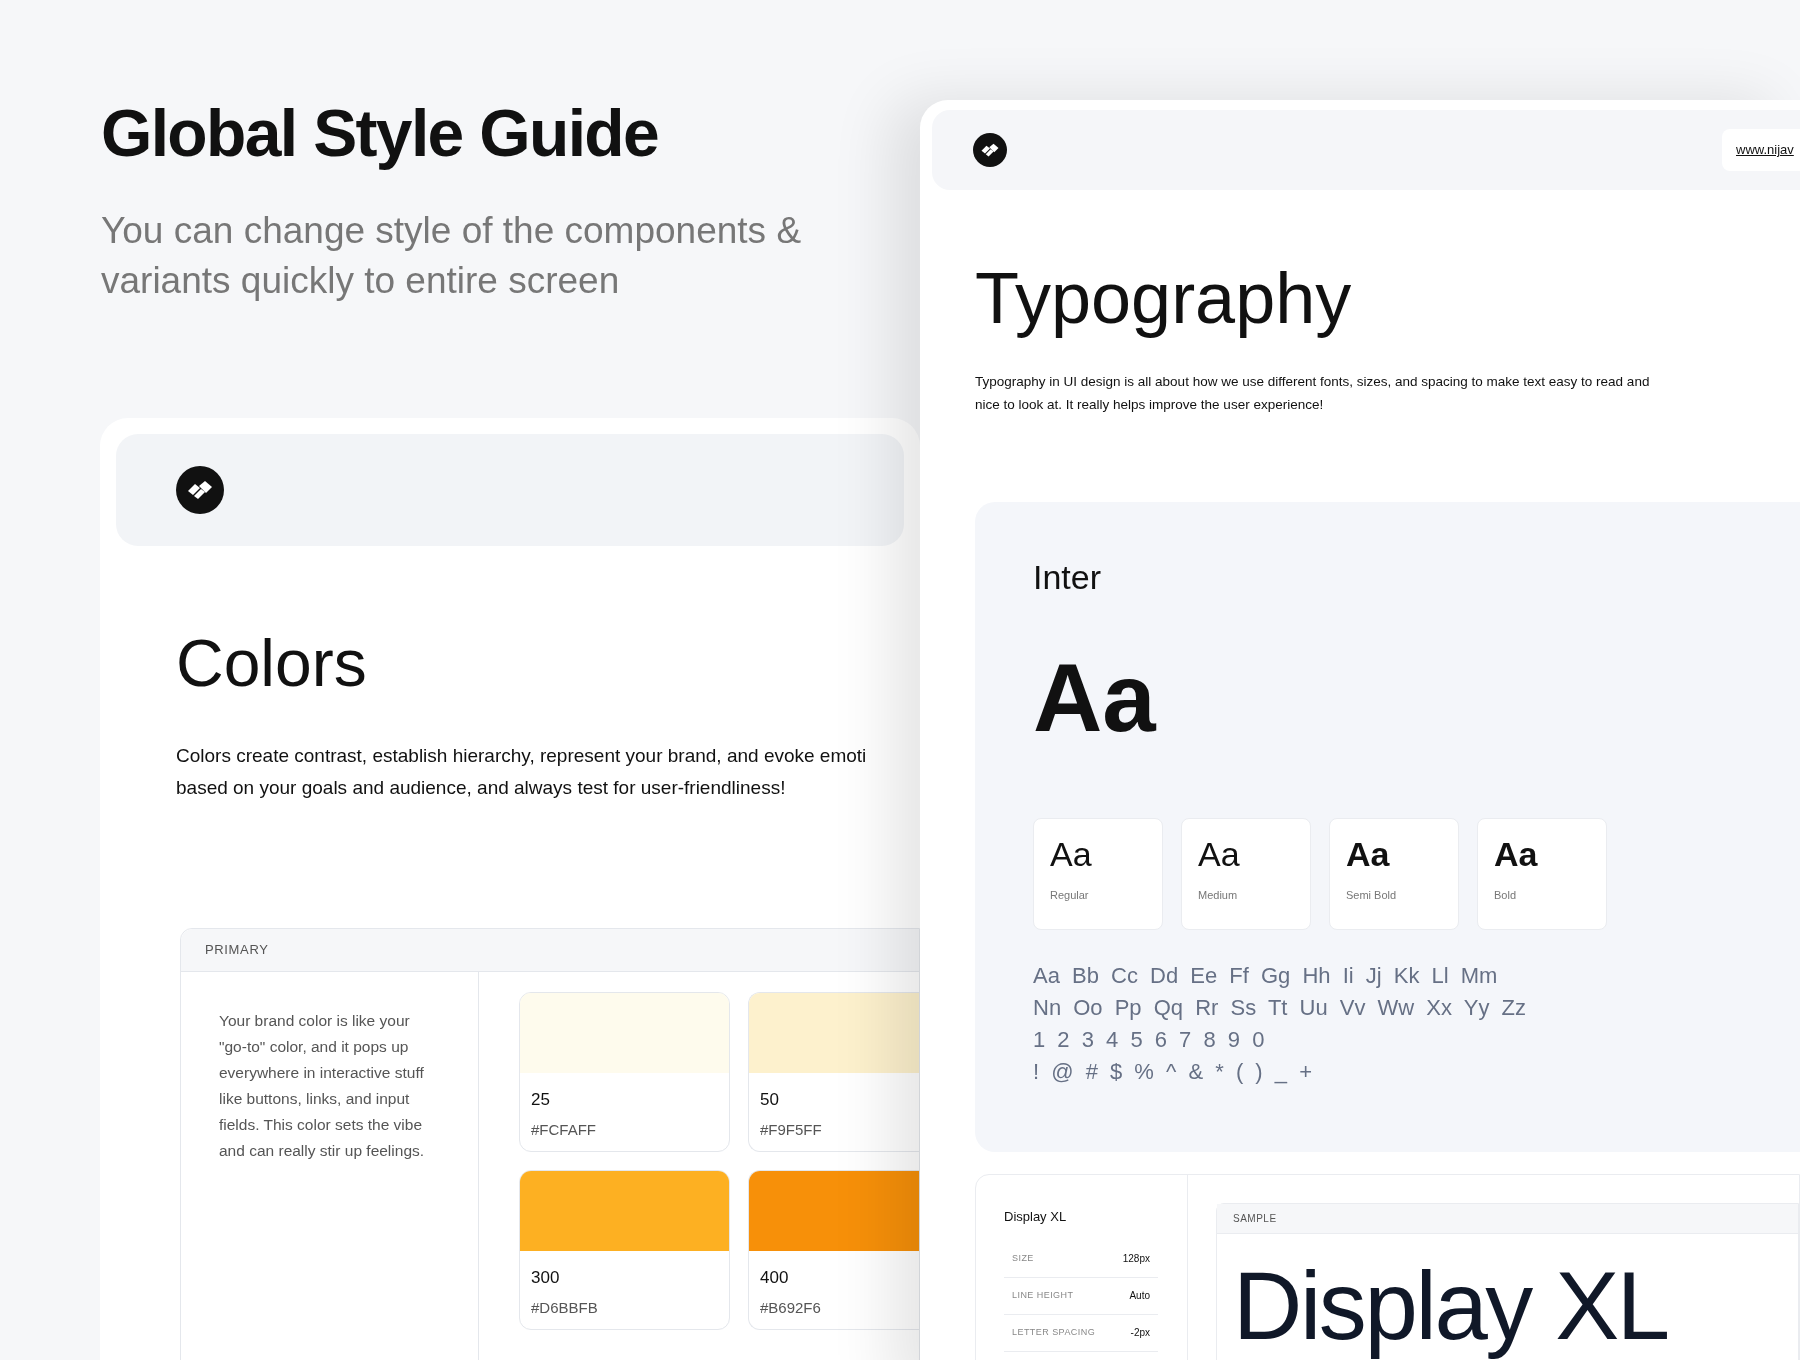 The image size is (1800, 1360). Describe the element at coordinates (1505, 895) in the screenshot. I see `weight-label: Bold` at that location.